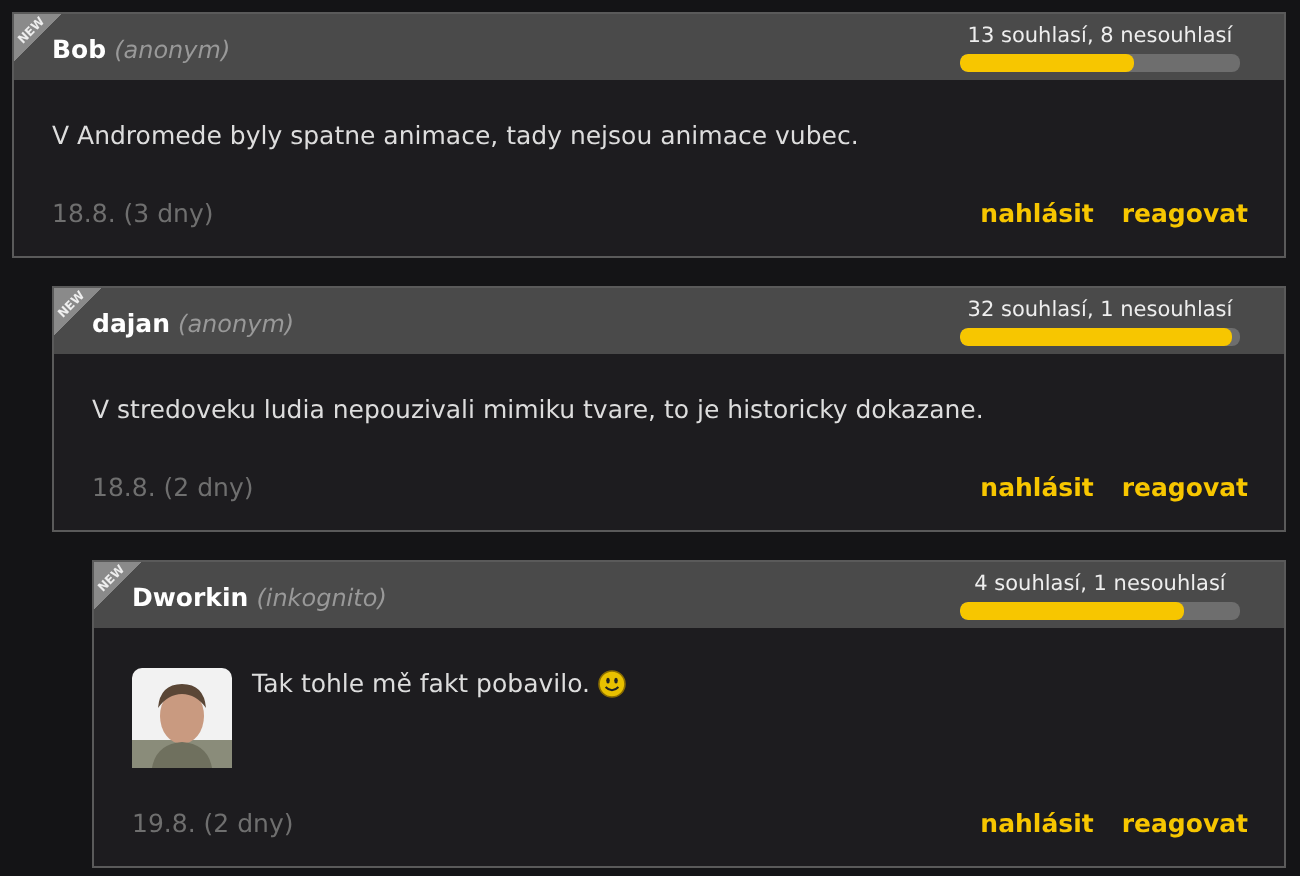  I want to click on vote-count: 4 souhlasí, 1 nesouhlasí, so click(1100, 583).